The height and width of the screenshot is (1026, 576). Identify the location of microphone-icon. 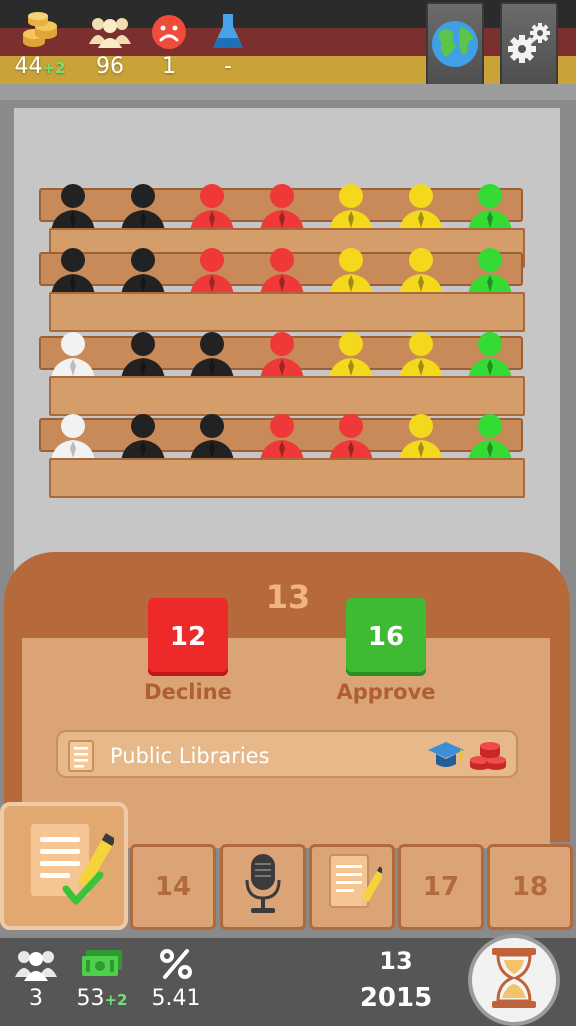
(263, 887).